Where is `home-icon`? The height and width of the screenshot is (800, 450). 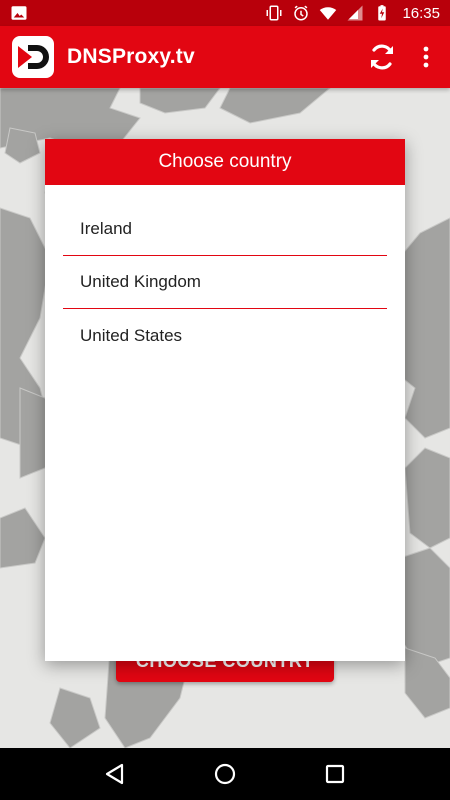
home-icon is located at coordinates (225, 774).